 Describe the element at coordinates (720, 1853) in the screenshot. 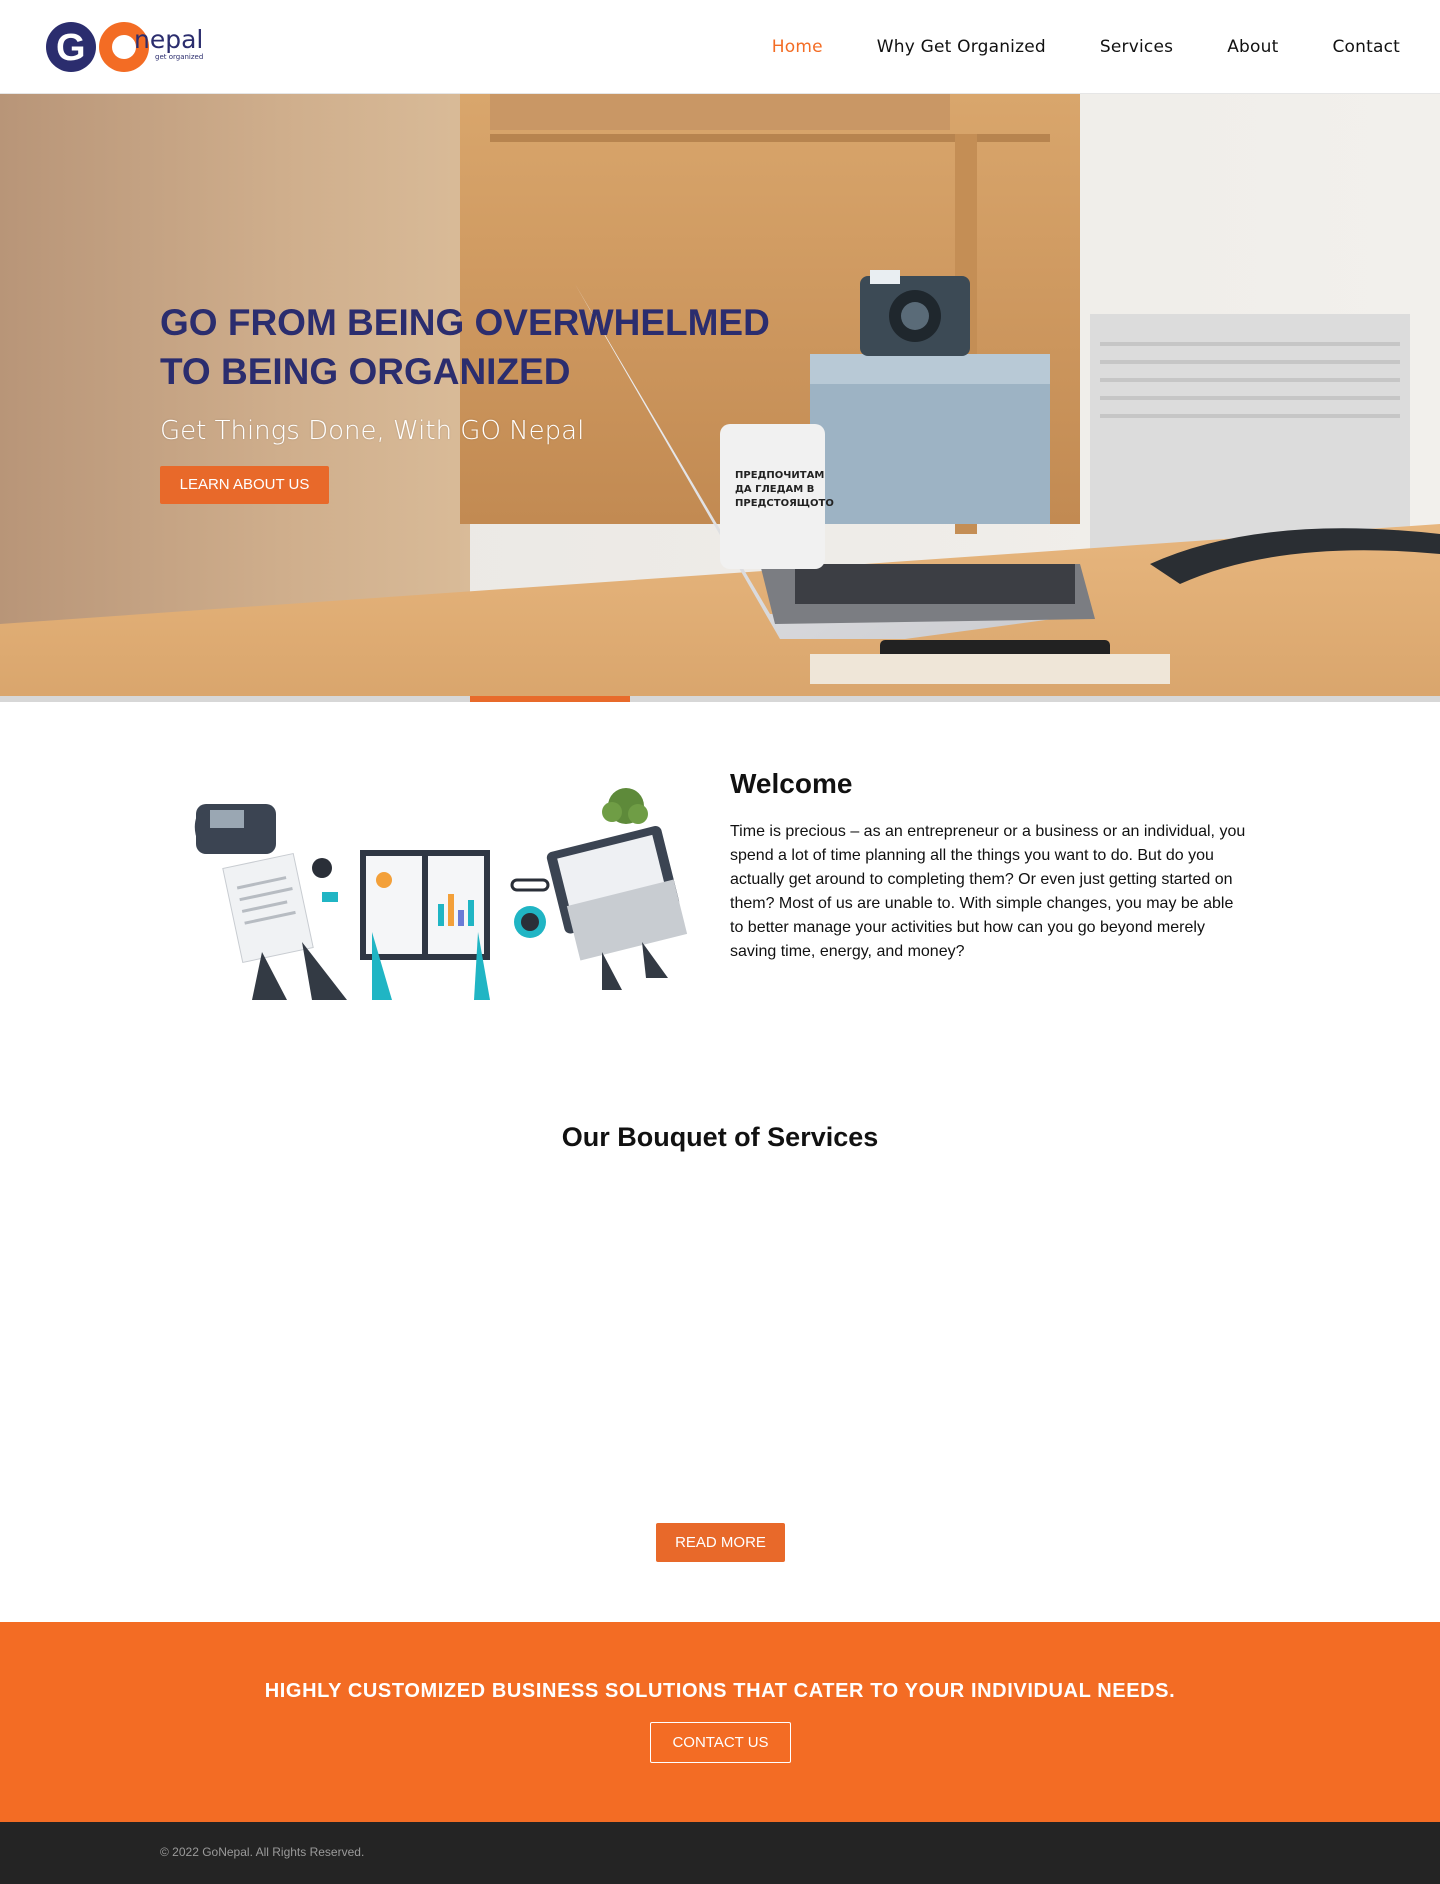

I see `site-footer: © 2022 GoNepal. All Rights Reserved.` at that location.